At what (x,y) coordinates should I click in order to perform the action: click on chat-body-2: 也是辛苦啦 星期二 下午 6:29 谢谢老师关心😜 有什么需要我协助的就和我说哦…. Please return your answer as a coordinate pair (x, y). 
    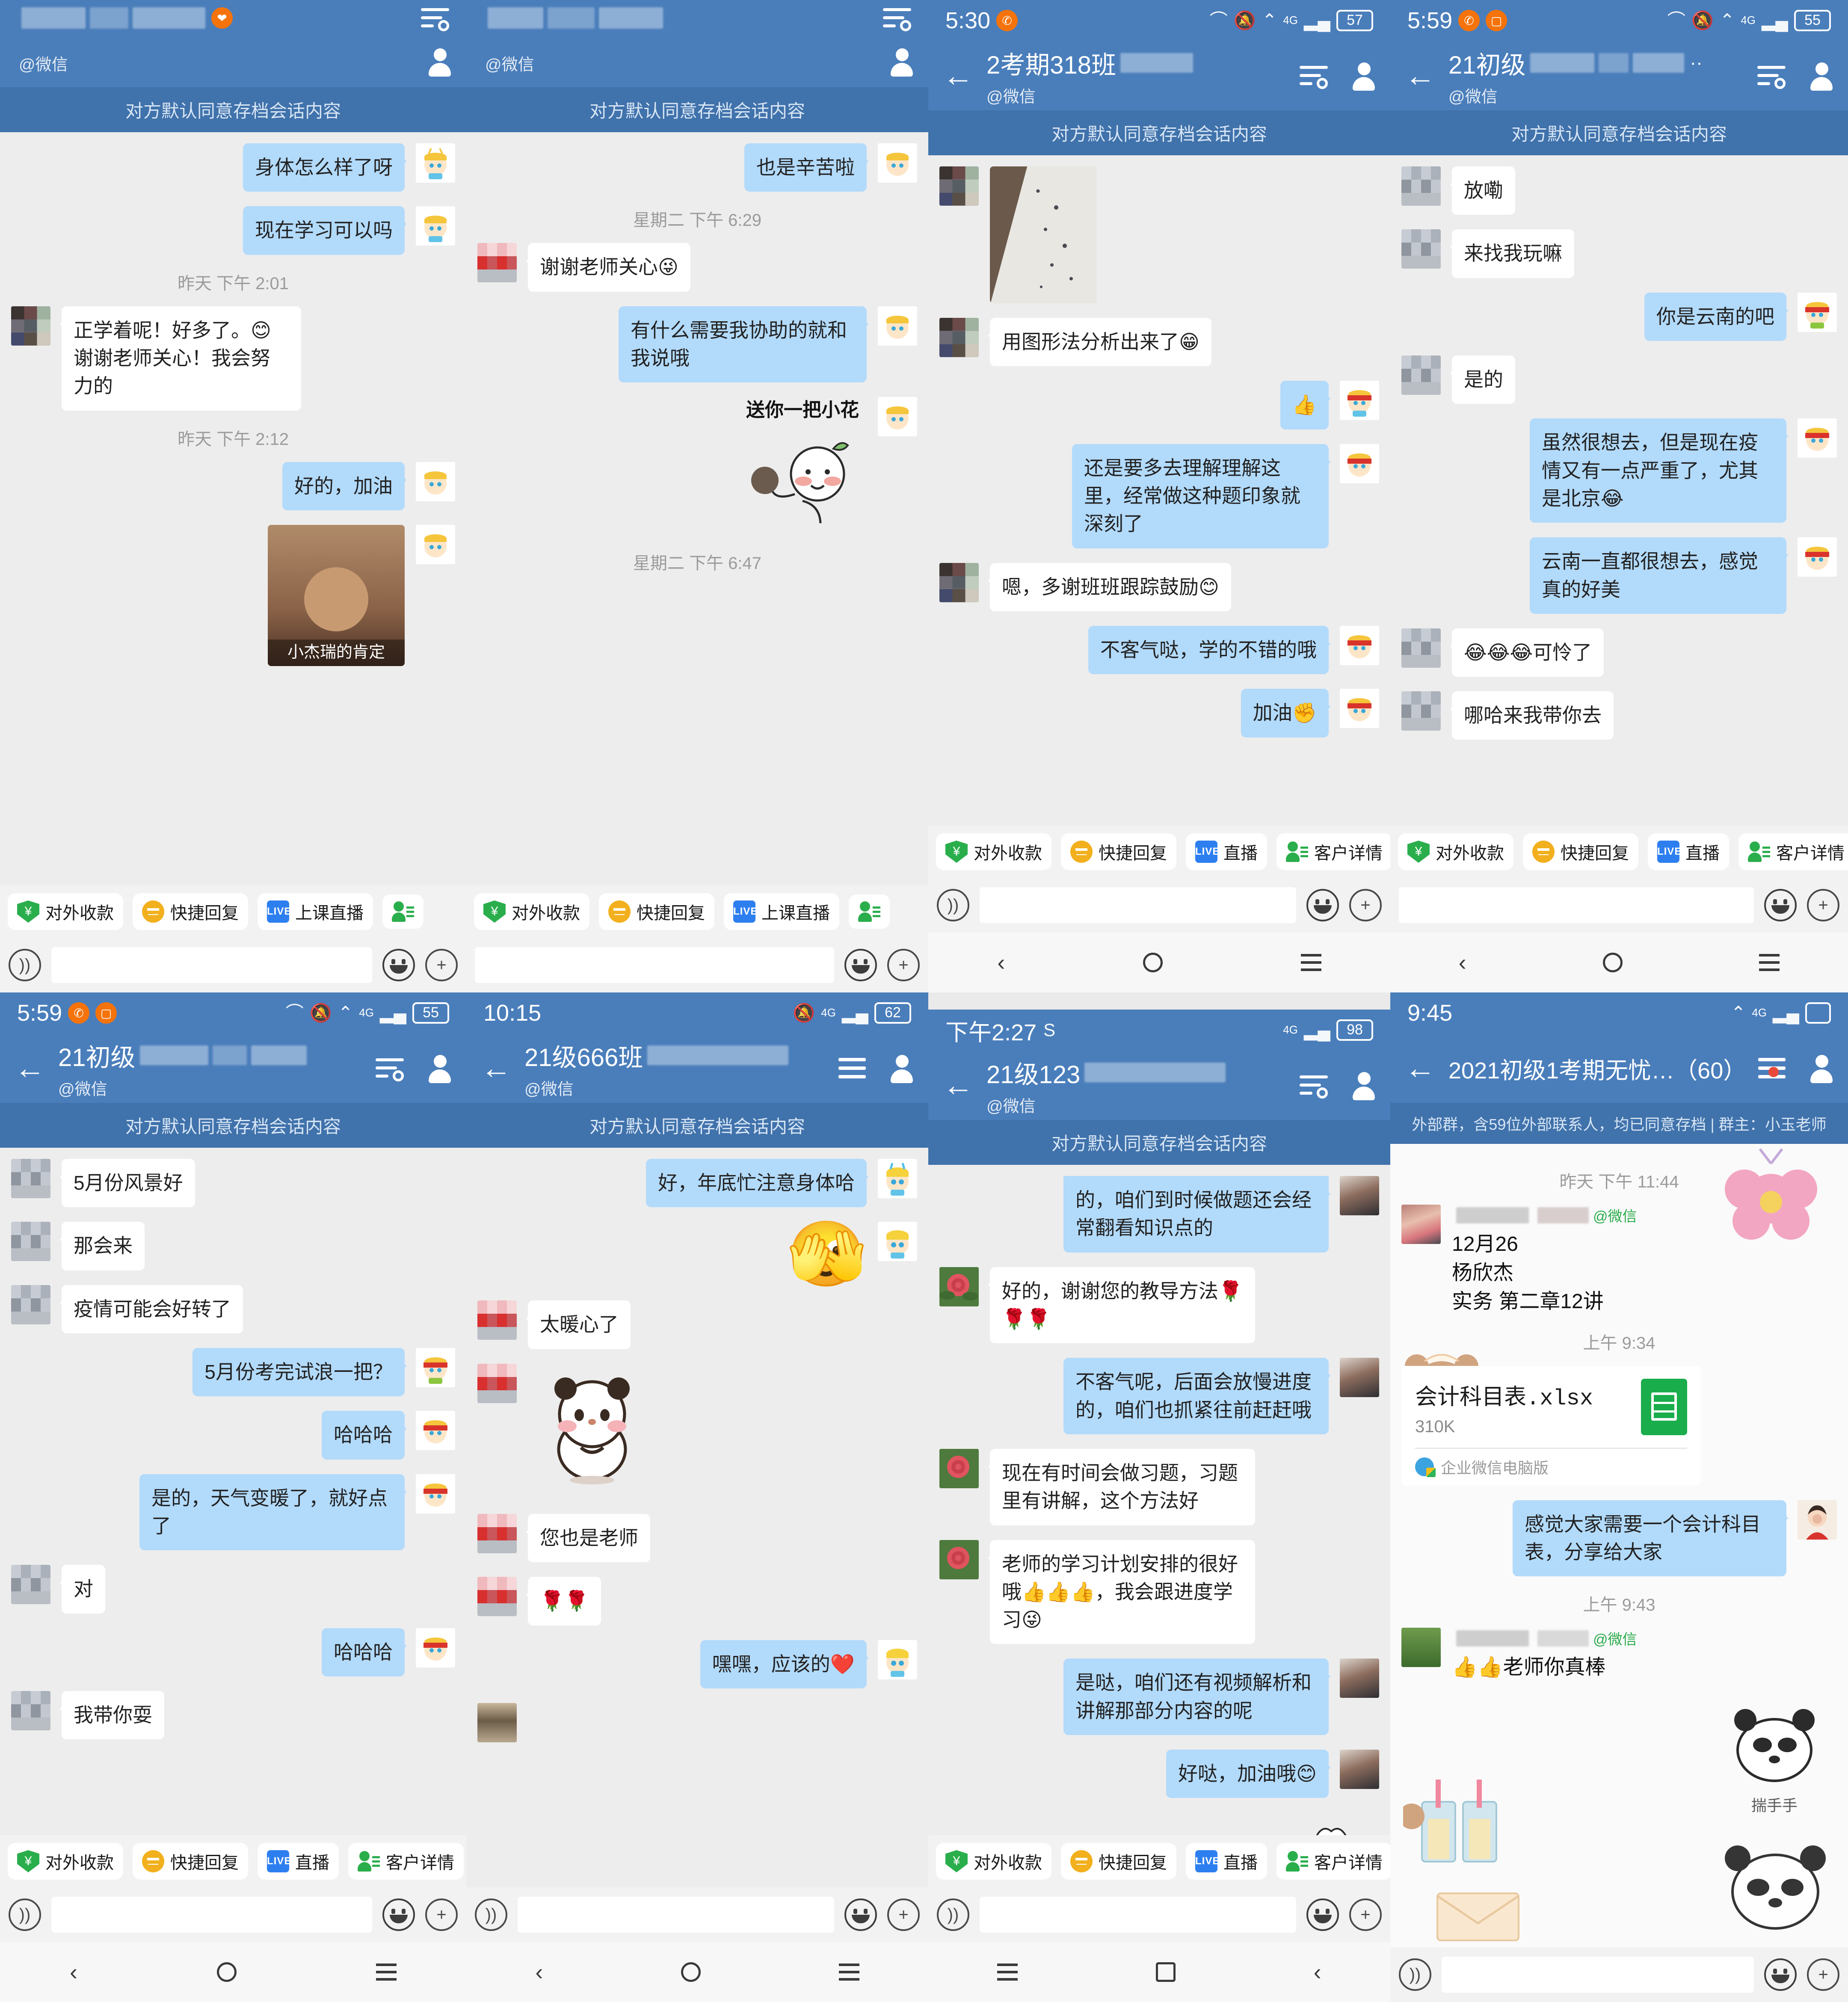
    Looking at the image, I should click on (697, 509).